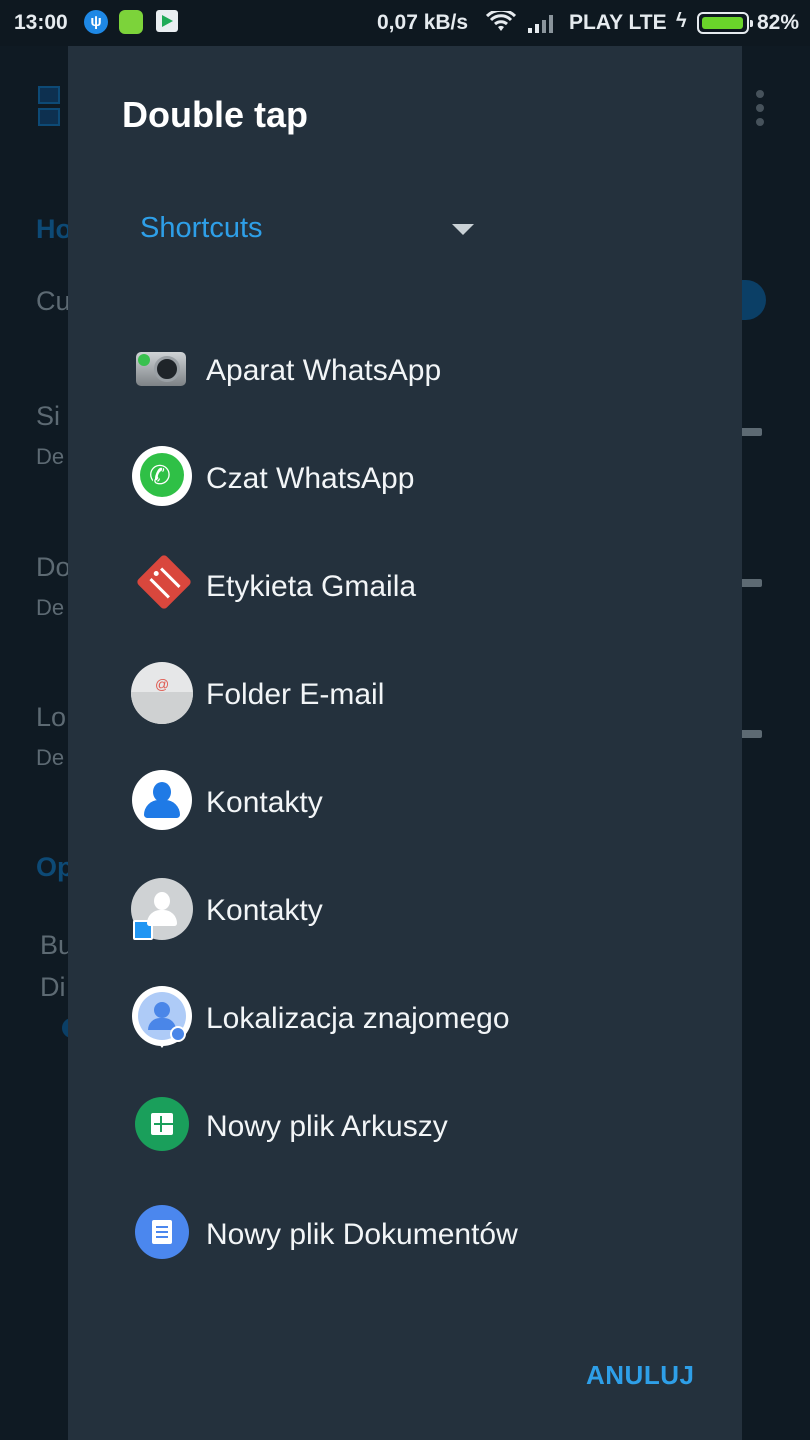 This screenshot has height=1440, width=810. What do you see at coordinates (405, 694) in the screenshot?
I see `list-item: Folder E-mail` at bounding box center [405, 694].